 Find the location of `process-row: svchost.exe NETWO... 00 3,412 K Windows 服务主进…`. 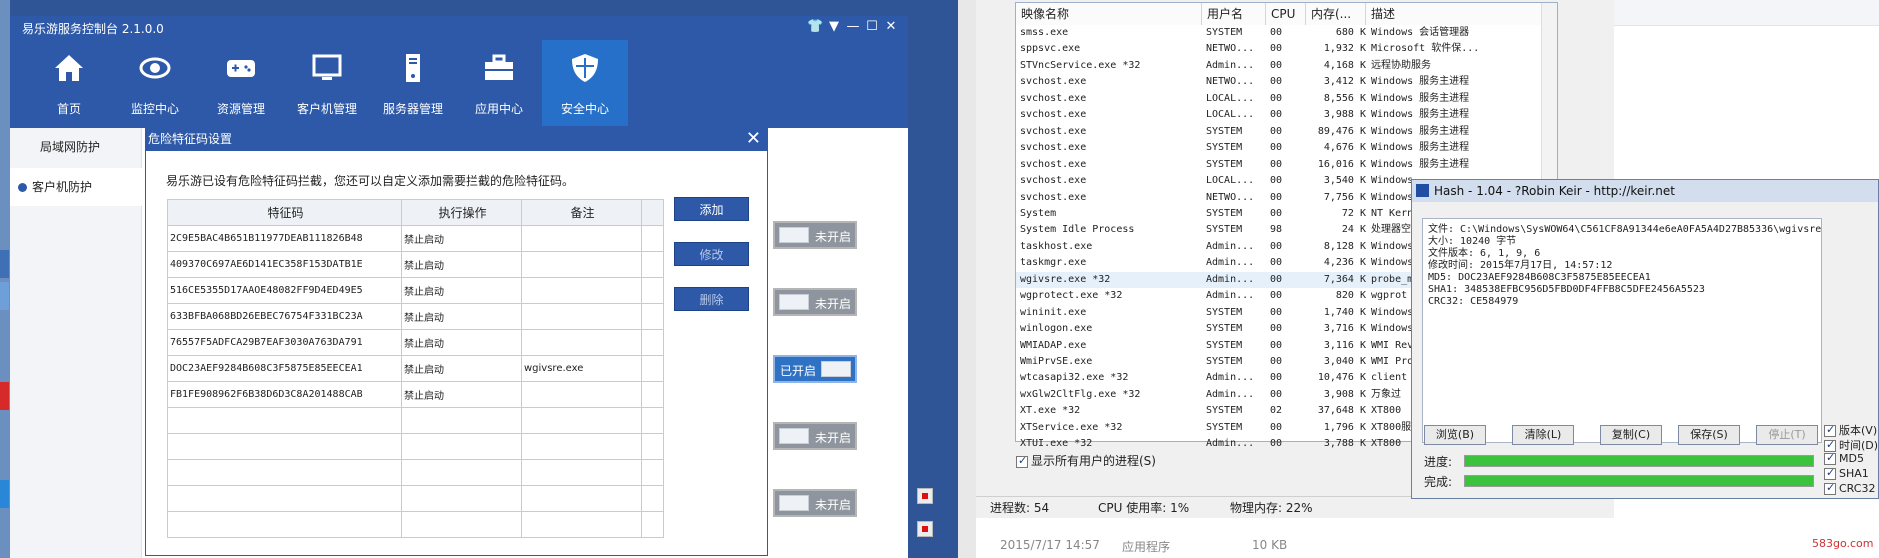

process-row: svchost.exe NETWO... 00 3,412 K Windows 服务主进… is located at coordinates (1286, 82).